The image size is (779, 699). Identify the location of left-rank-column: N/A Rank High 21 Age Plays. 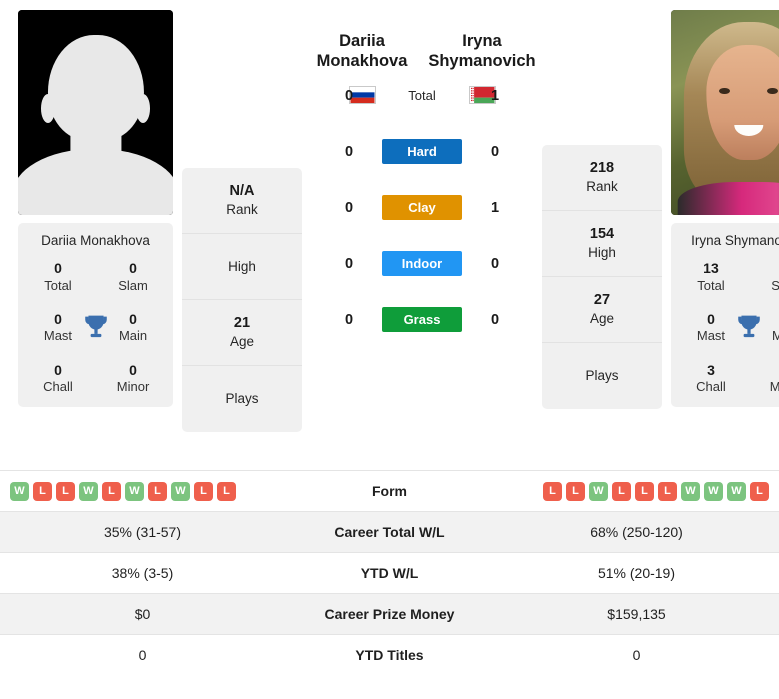
(242, 300).